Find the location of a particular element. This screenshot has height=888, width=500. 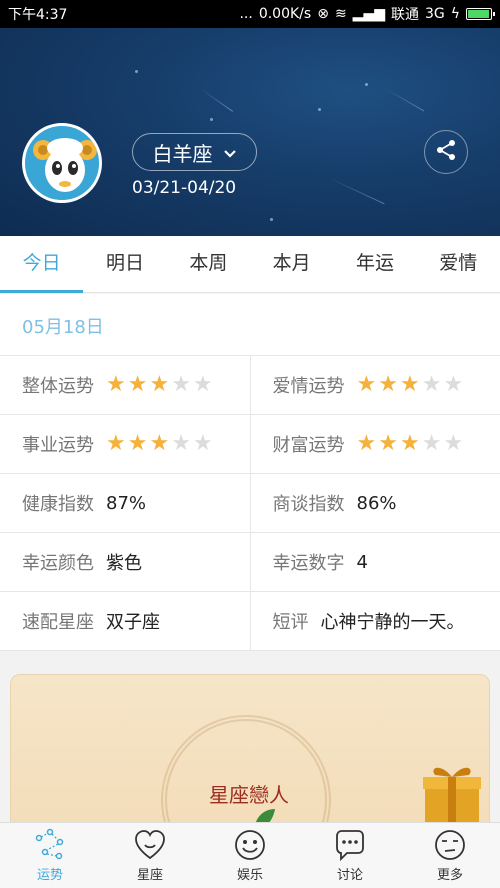

nav-entertainment: 娱乐 is located at coordinates (250, 855).